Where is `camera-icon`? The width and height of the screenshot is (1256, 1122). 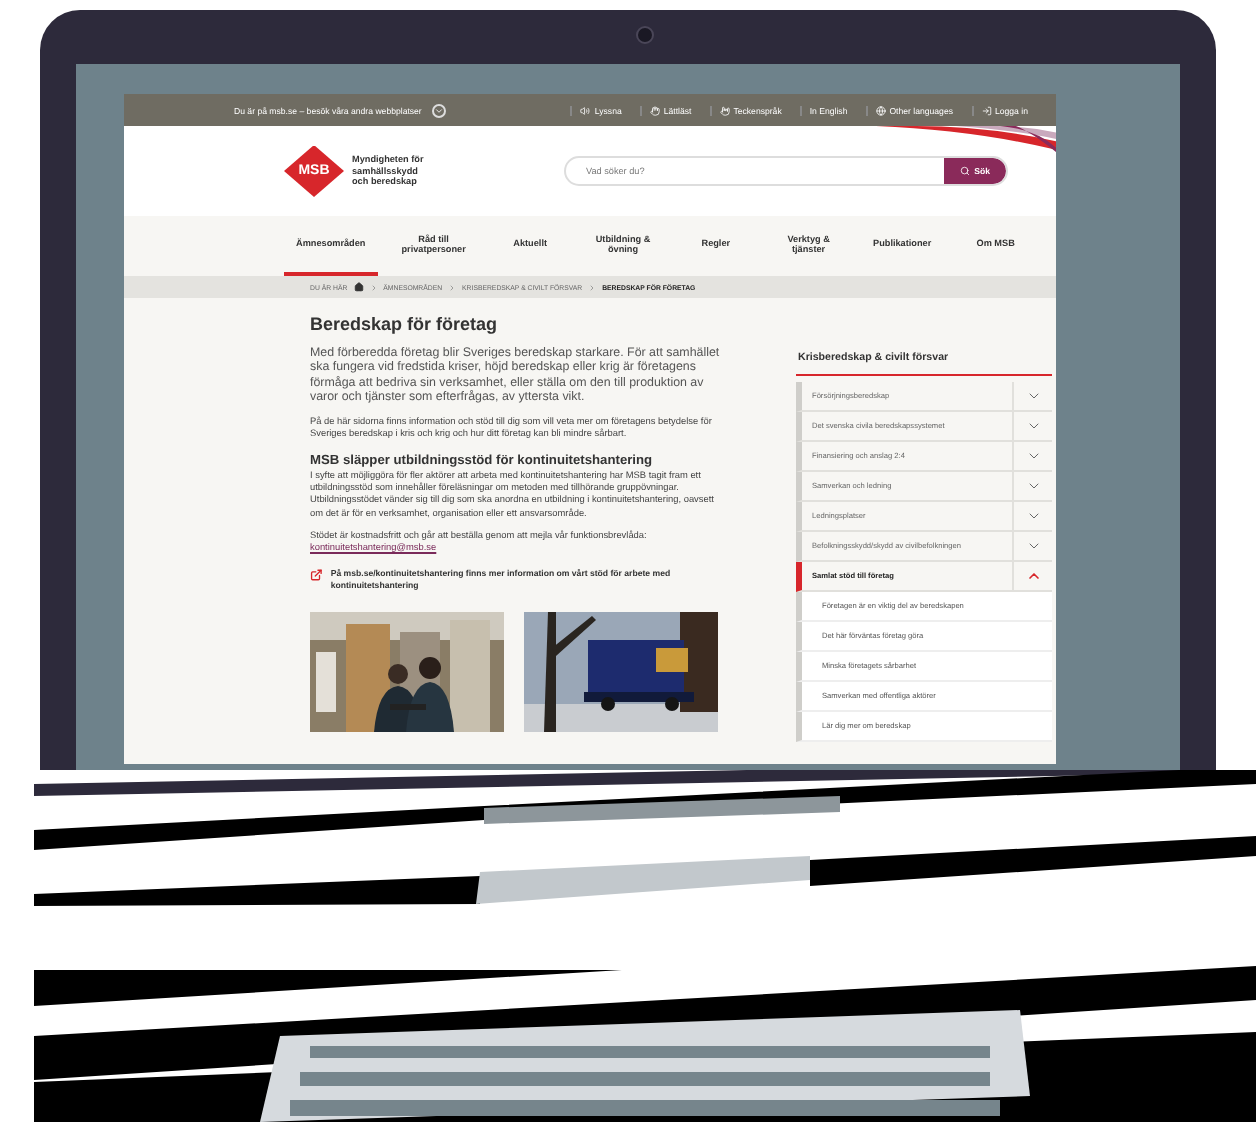
camera-icon is located at coordinates (645, 35).